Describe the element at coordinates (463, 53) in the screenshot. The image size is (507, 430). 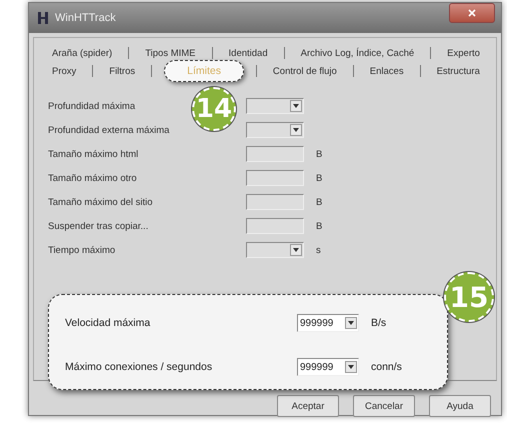
I see `tab: Experto` at that location.